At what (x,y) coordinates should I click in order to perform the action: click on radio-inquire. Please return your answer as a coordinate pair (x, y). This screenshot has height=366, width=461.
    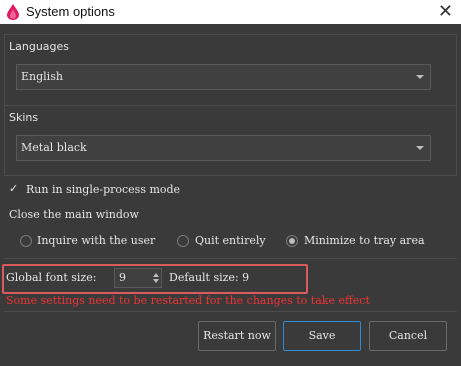
    Looking at the image, I should click on (26, 241).